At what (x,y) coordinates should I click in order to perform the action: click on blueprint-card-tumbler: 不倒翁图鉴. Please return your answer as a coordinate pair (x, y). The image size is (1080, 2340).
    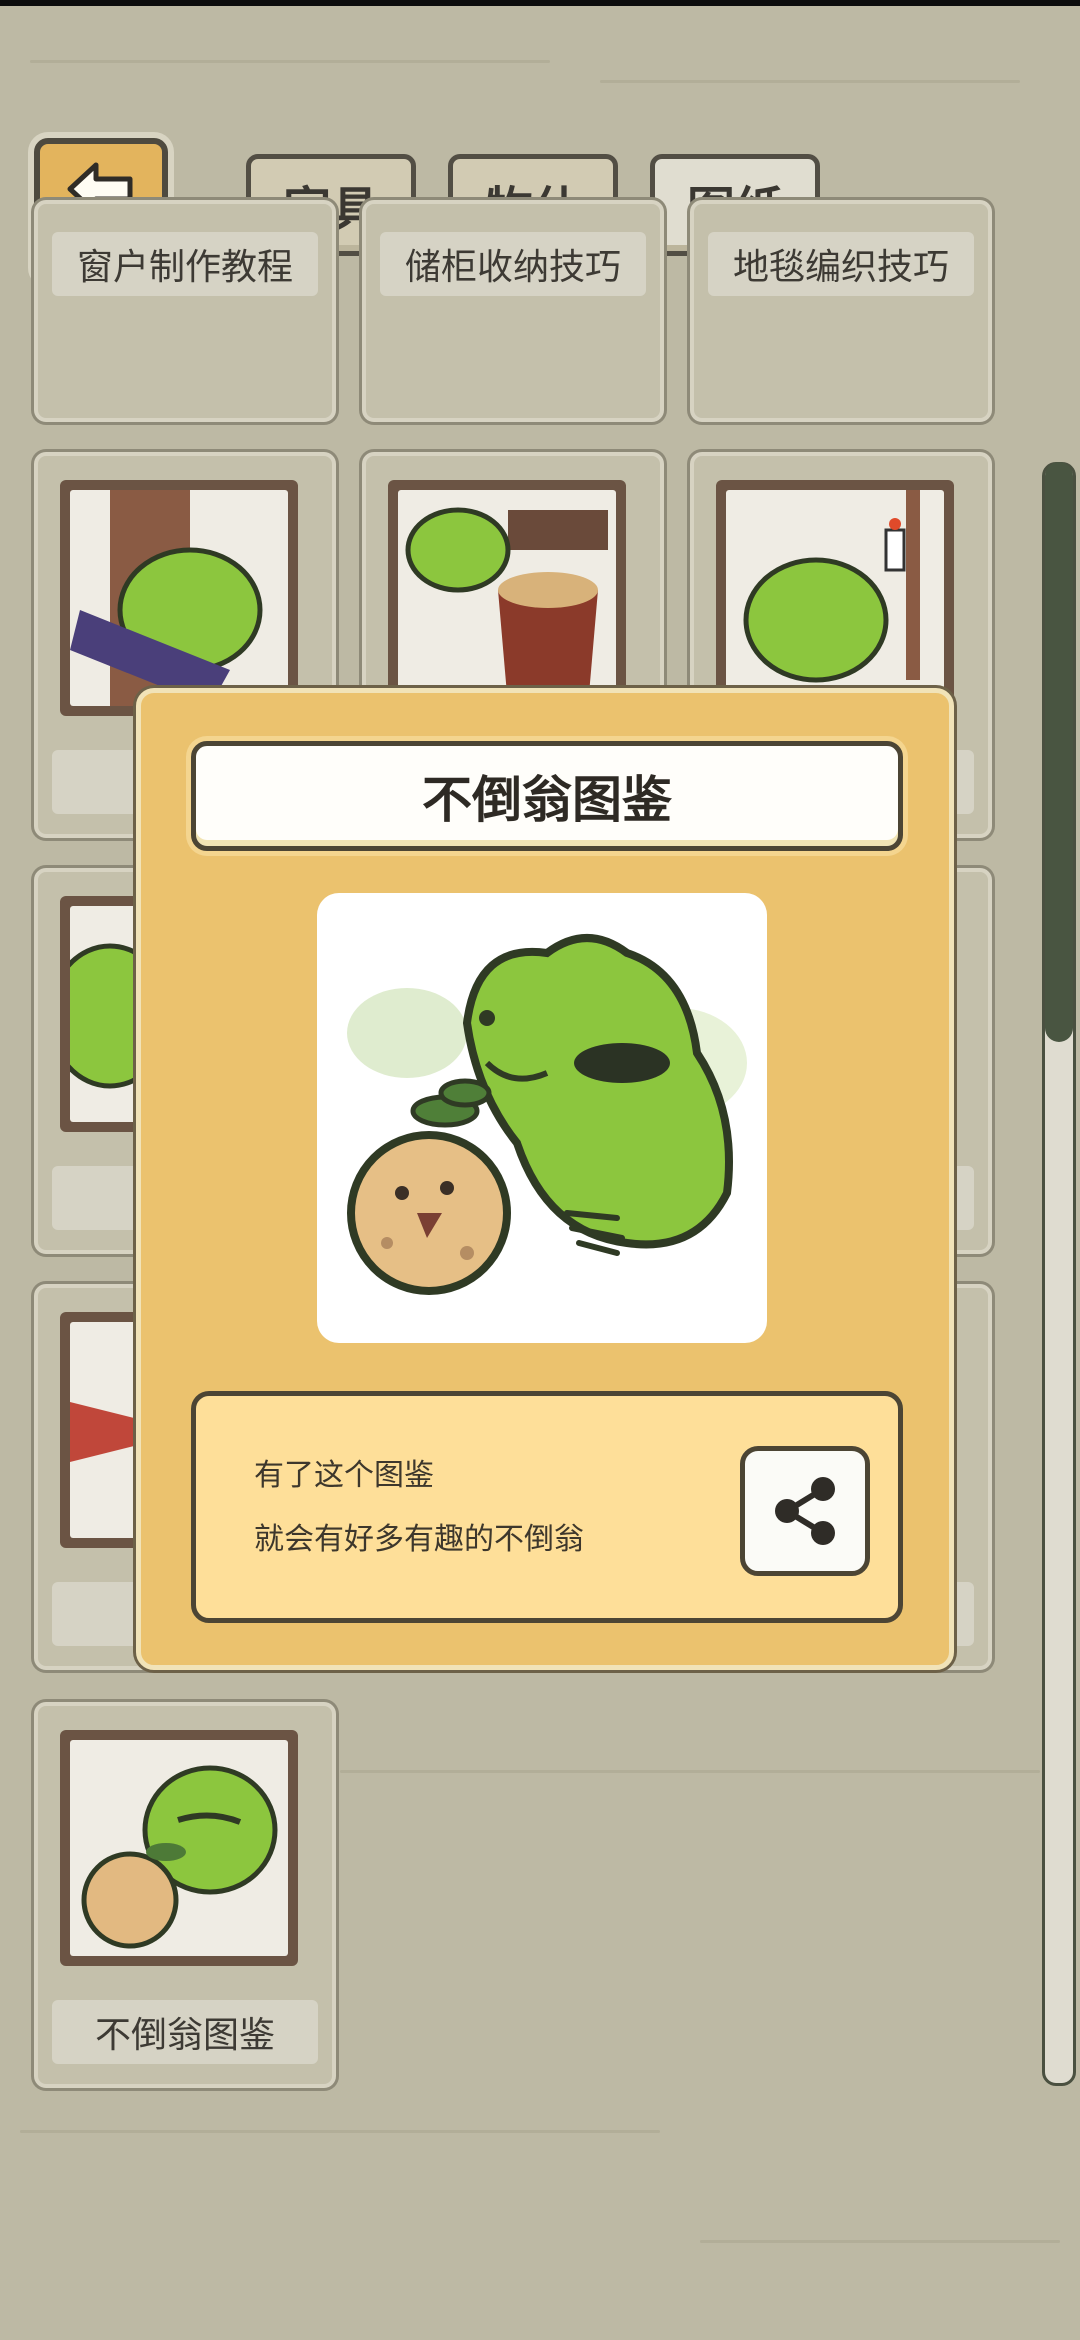
    Looking at the image, I should click on (185, 1895).